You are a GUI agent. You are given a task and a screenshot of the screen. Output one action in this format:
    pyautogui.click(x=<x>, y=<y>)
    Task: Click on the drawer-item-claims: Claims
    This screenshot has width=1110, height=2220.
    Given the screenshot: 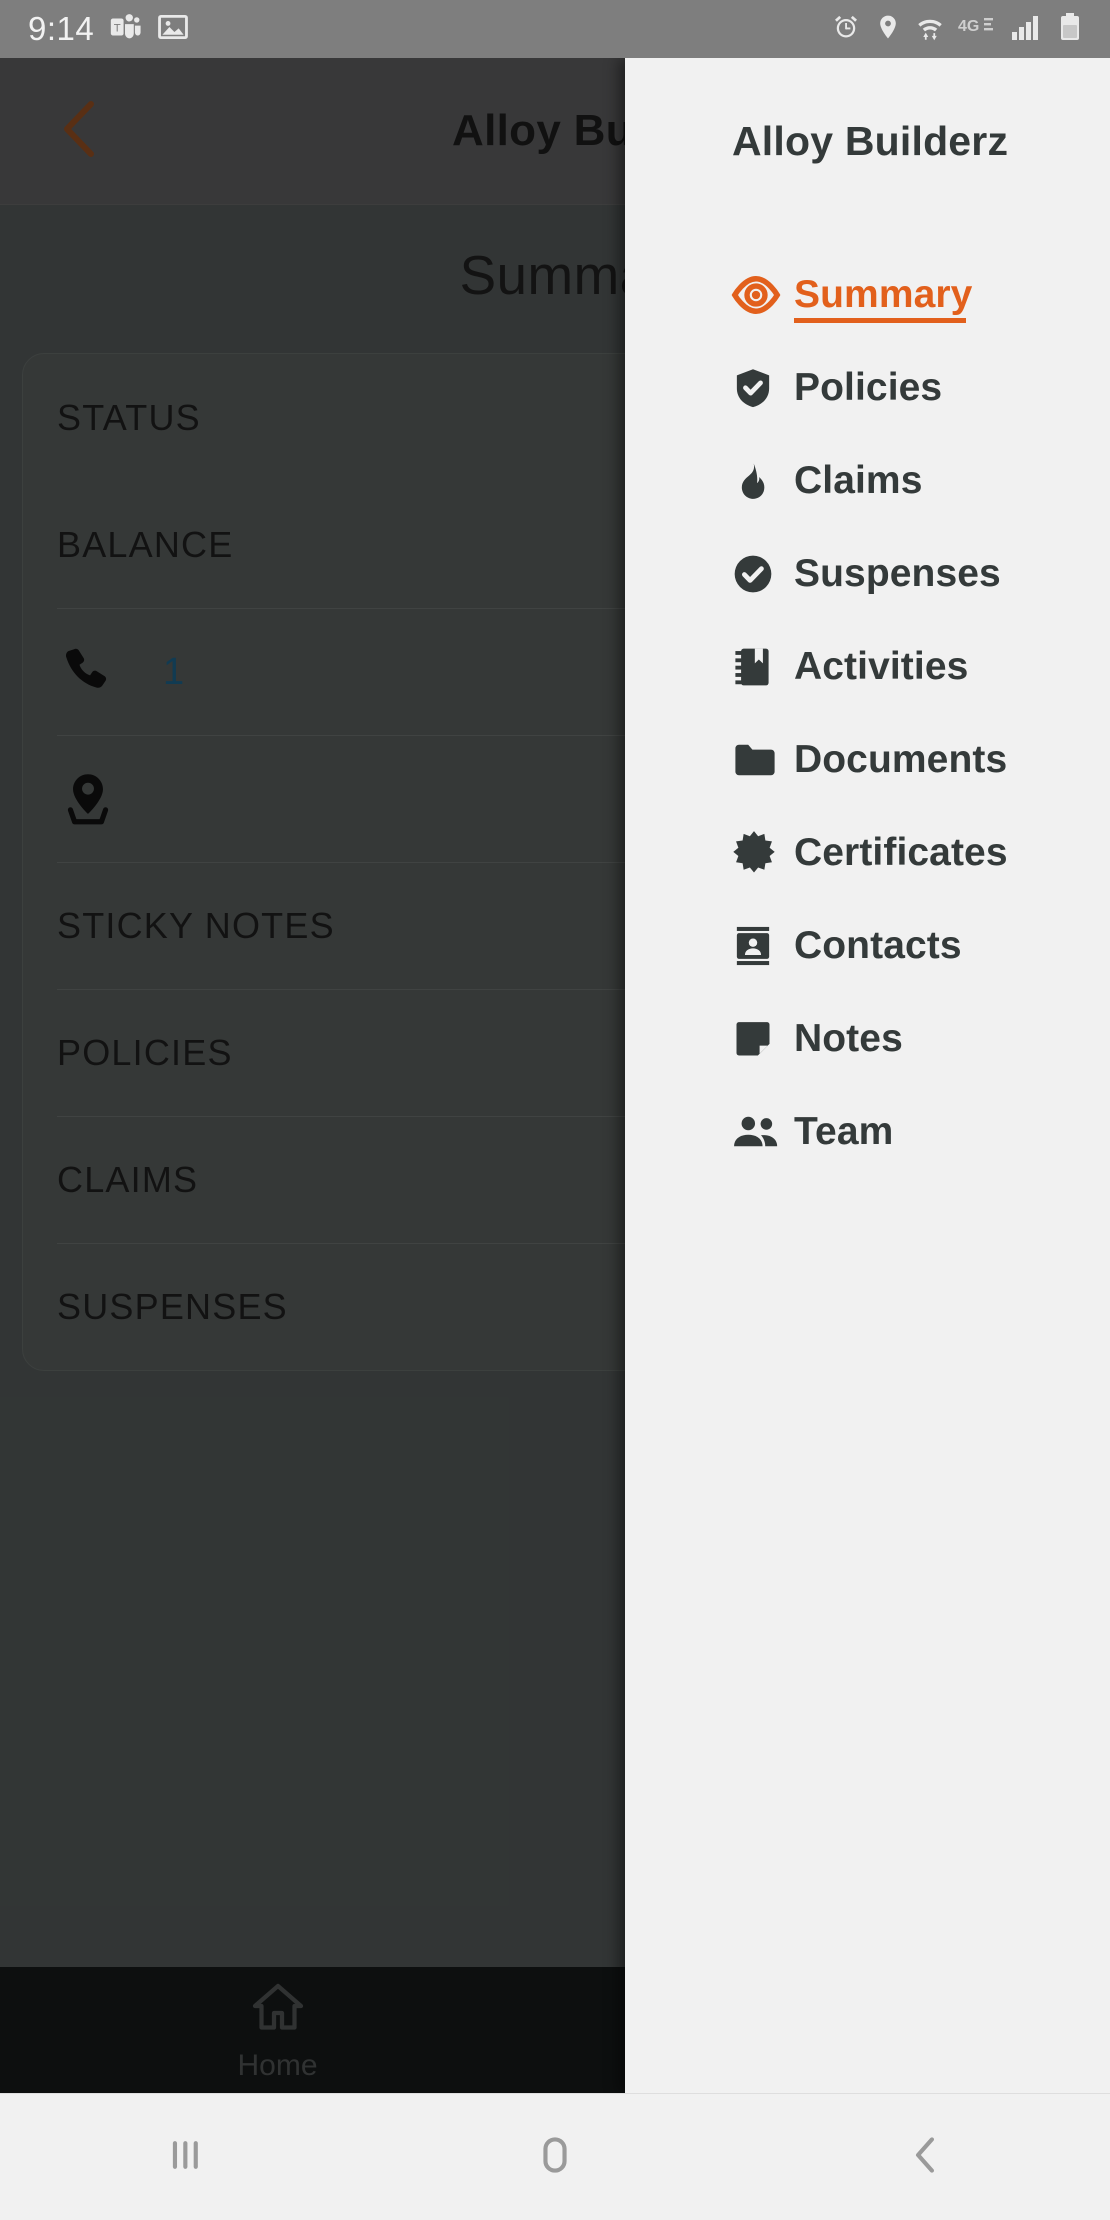 What is the action you would take?
    pyautogui.click(x=867, y=480)
    